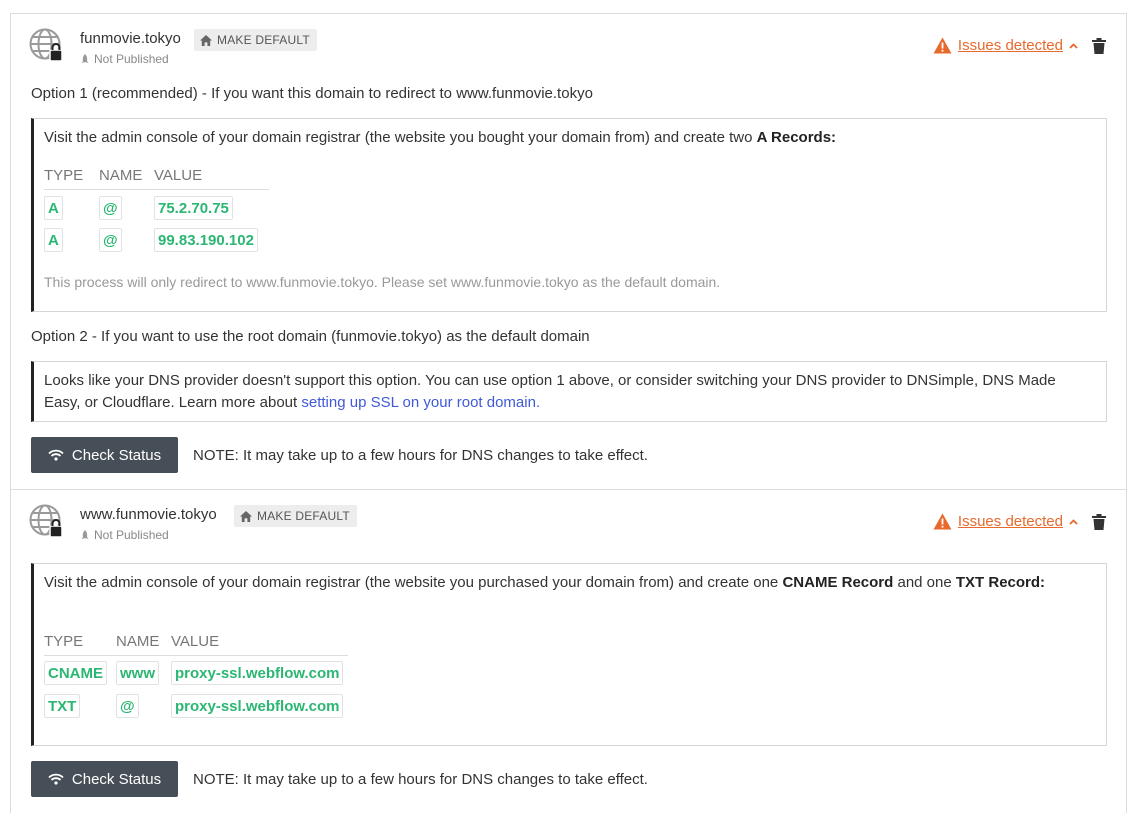 The width and height of the screenshot is (1131, 819). What do you see at coordinates (193, 208) in the screenshot?
I see `record-value: 75.2.70.75` at bounding box center [193, 208].